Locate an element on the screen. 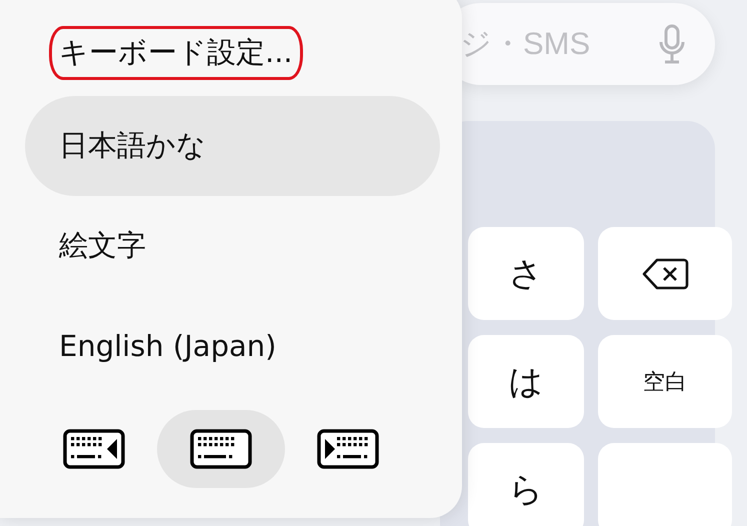  space-key: 空白 is located at coordinates (665, 381).